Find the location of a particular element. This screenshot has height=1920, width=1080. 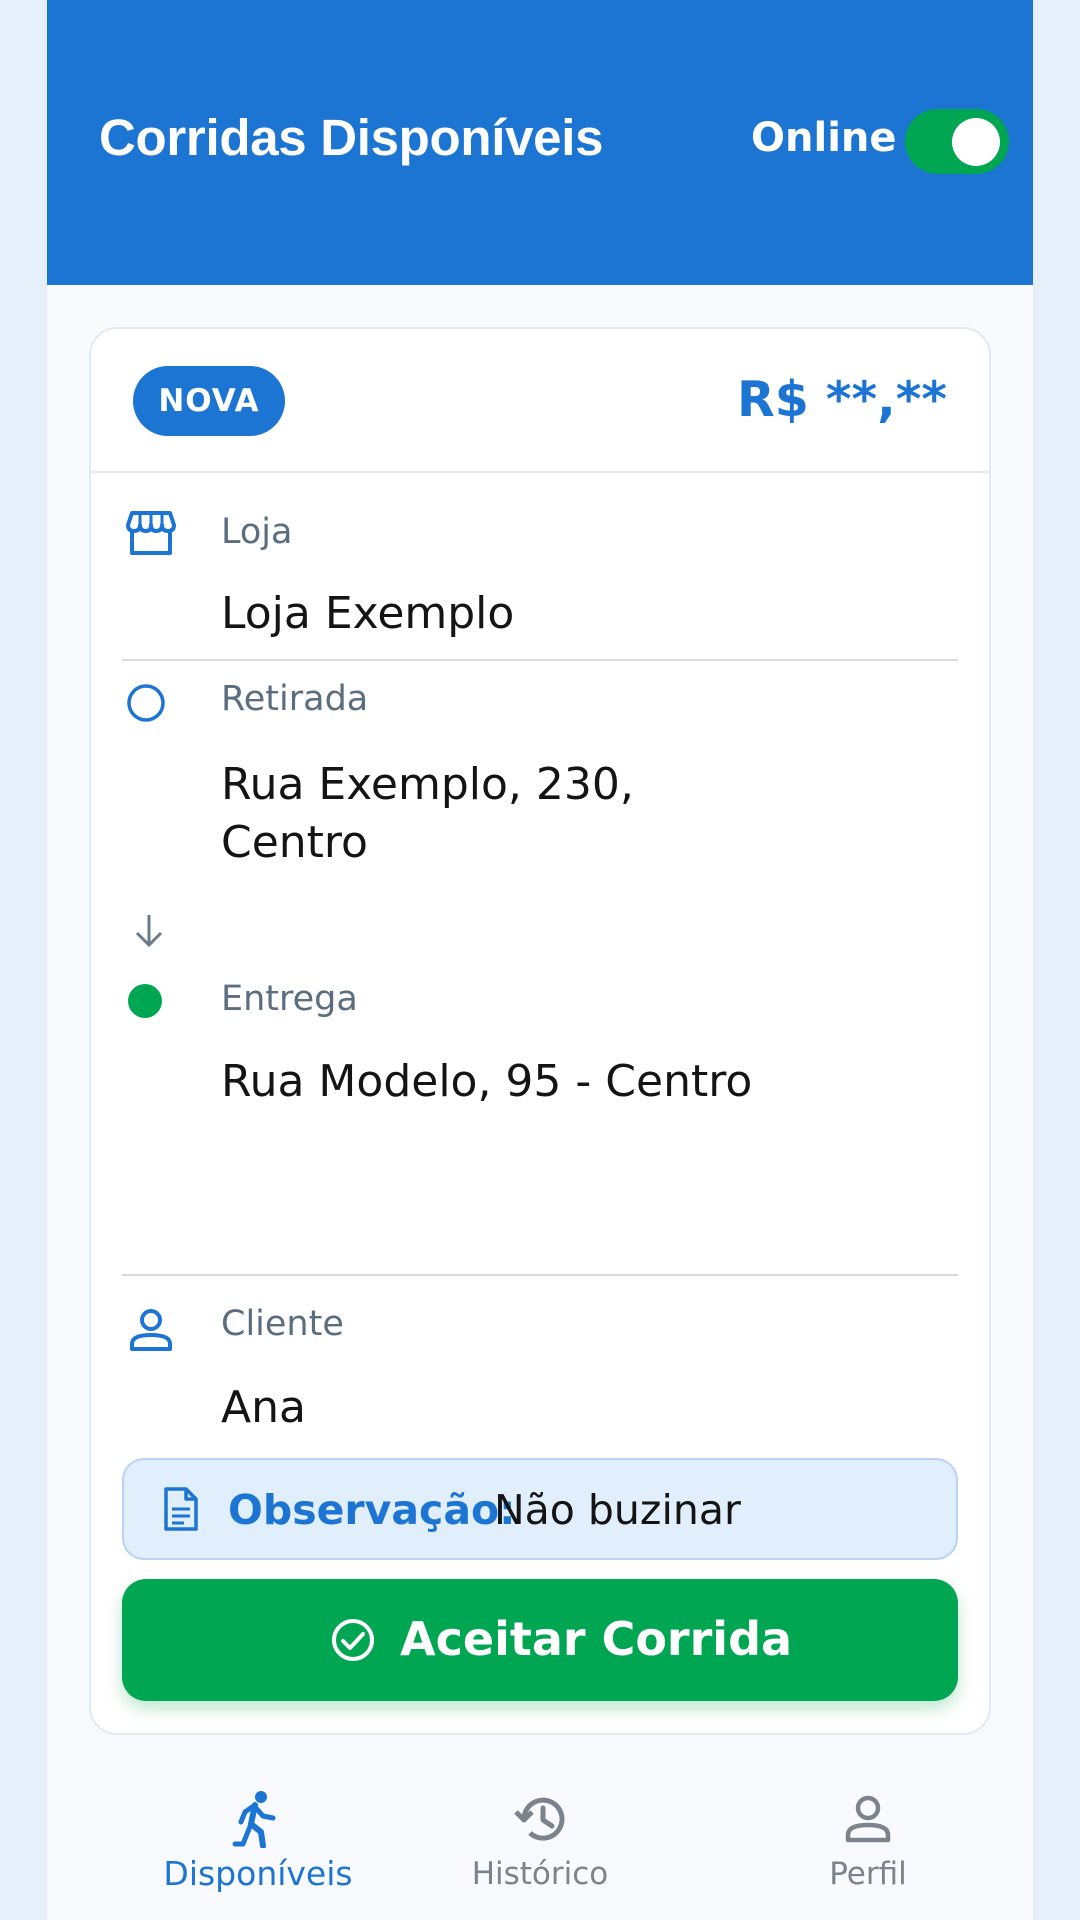

bottom-navigation: Disponíveis Histórico Perfil is located at coordinates (540, 1839).